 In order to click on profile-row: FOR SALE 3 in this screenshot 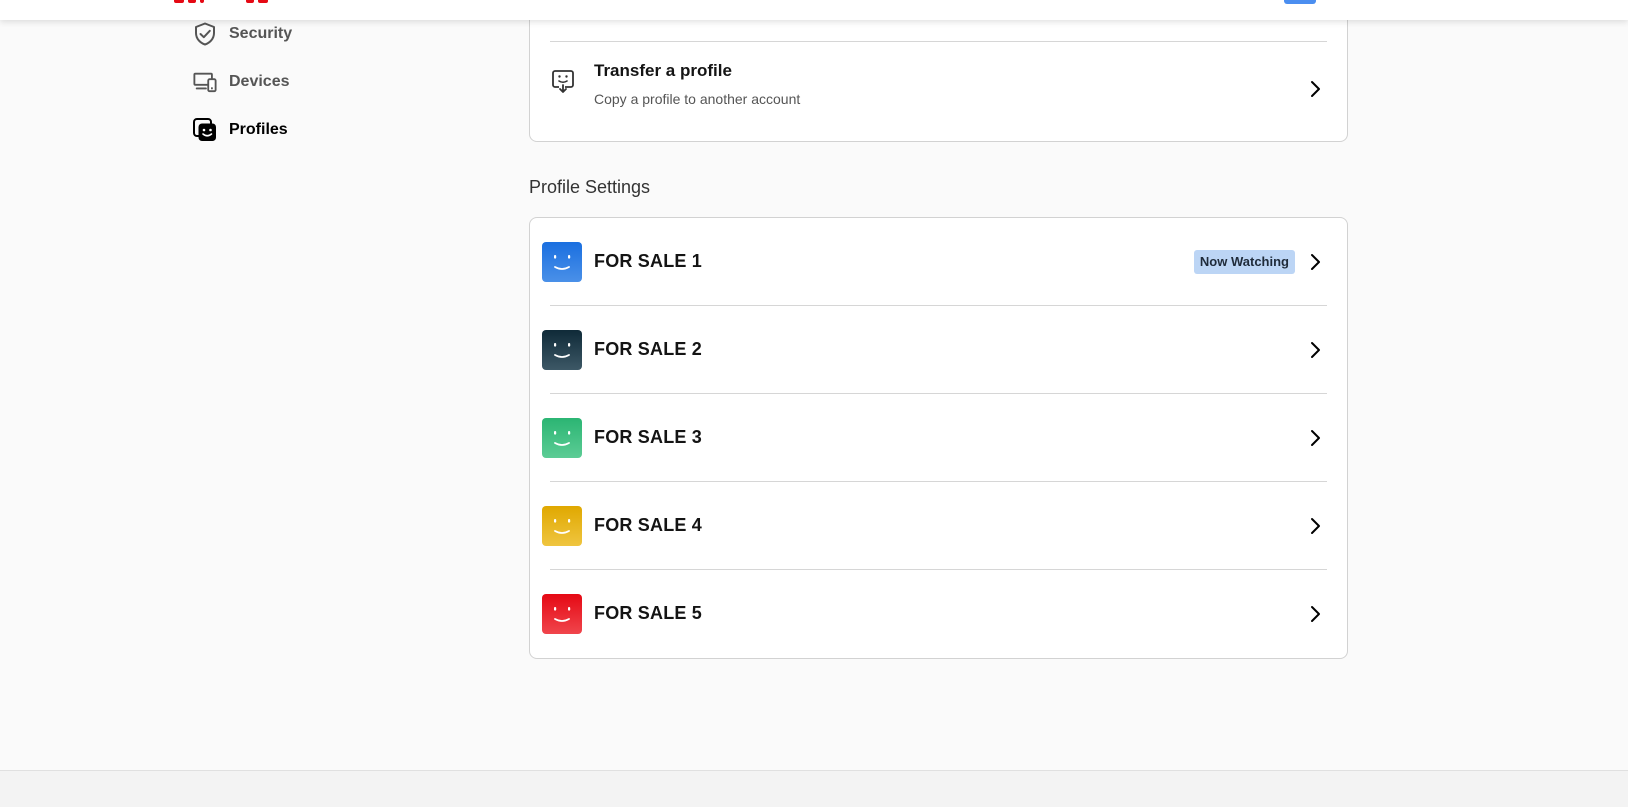, I will do `click(938, 438)`.